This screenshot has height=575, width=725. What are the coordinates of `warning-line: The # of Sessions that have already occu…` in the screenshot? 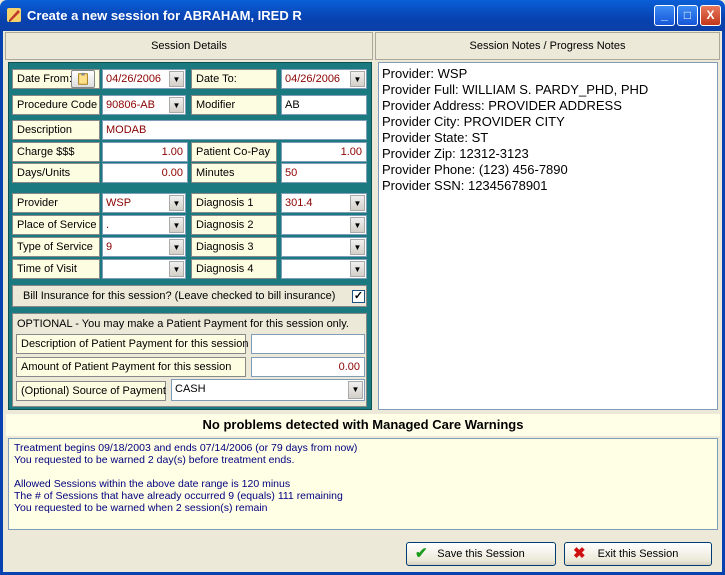 It's located at (178, 496).